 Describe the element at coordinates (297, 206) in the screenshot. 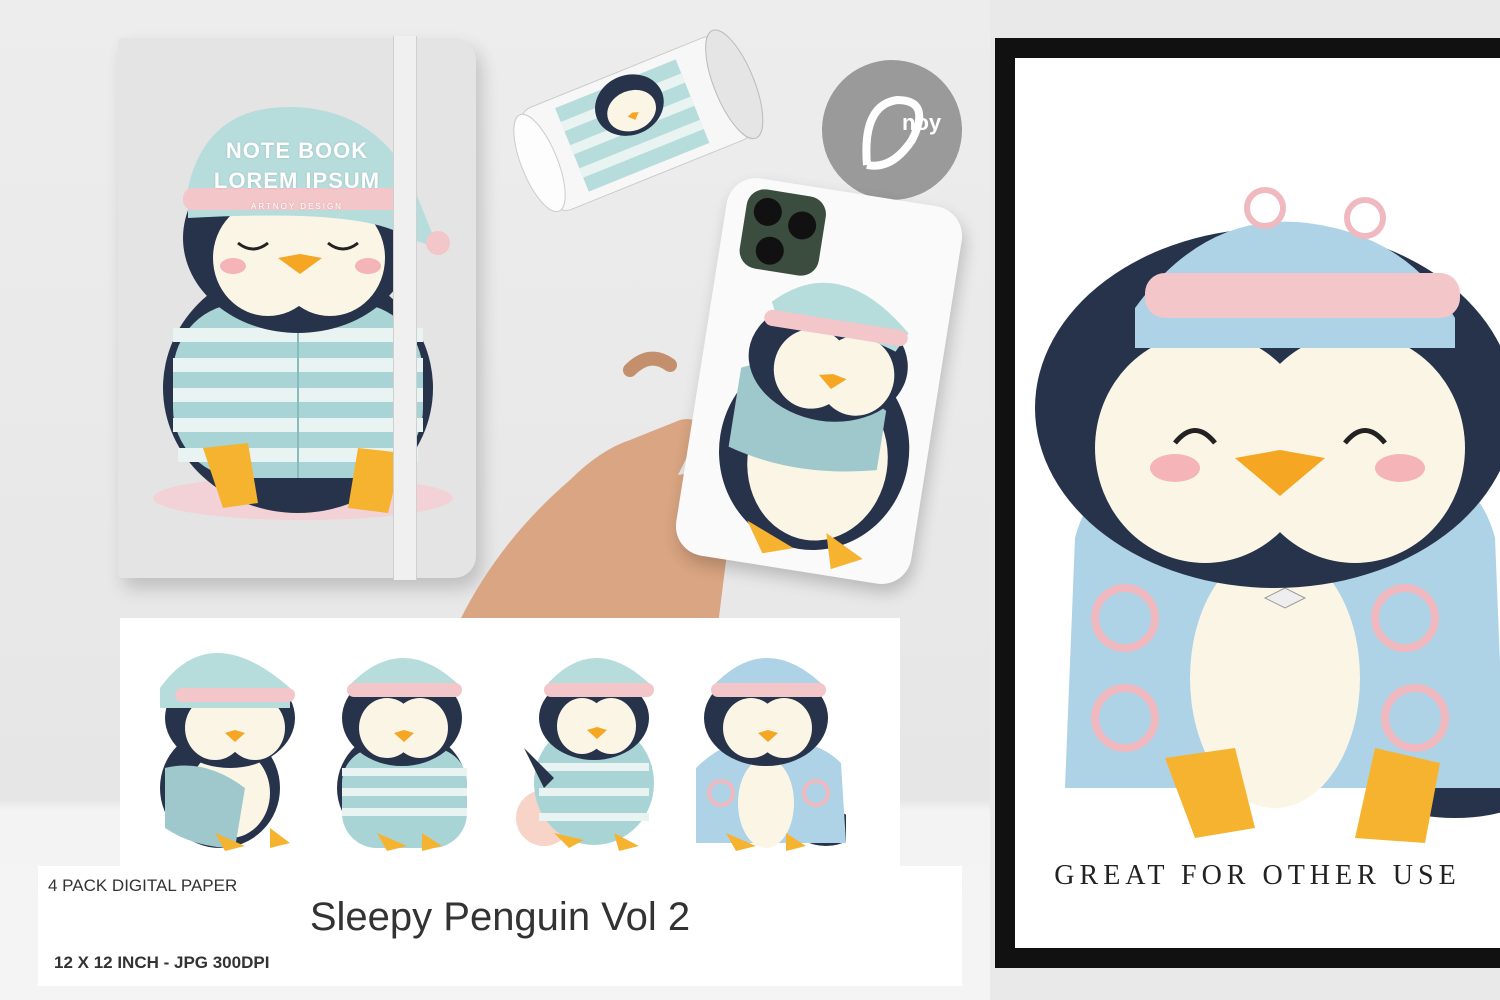

I see `notebook-credit: ARTNOY DESIGN` at that location.